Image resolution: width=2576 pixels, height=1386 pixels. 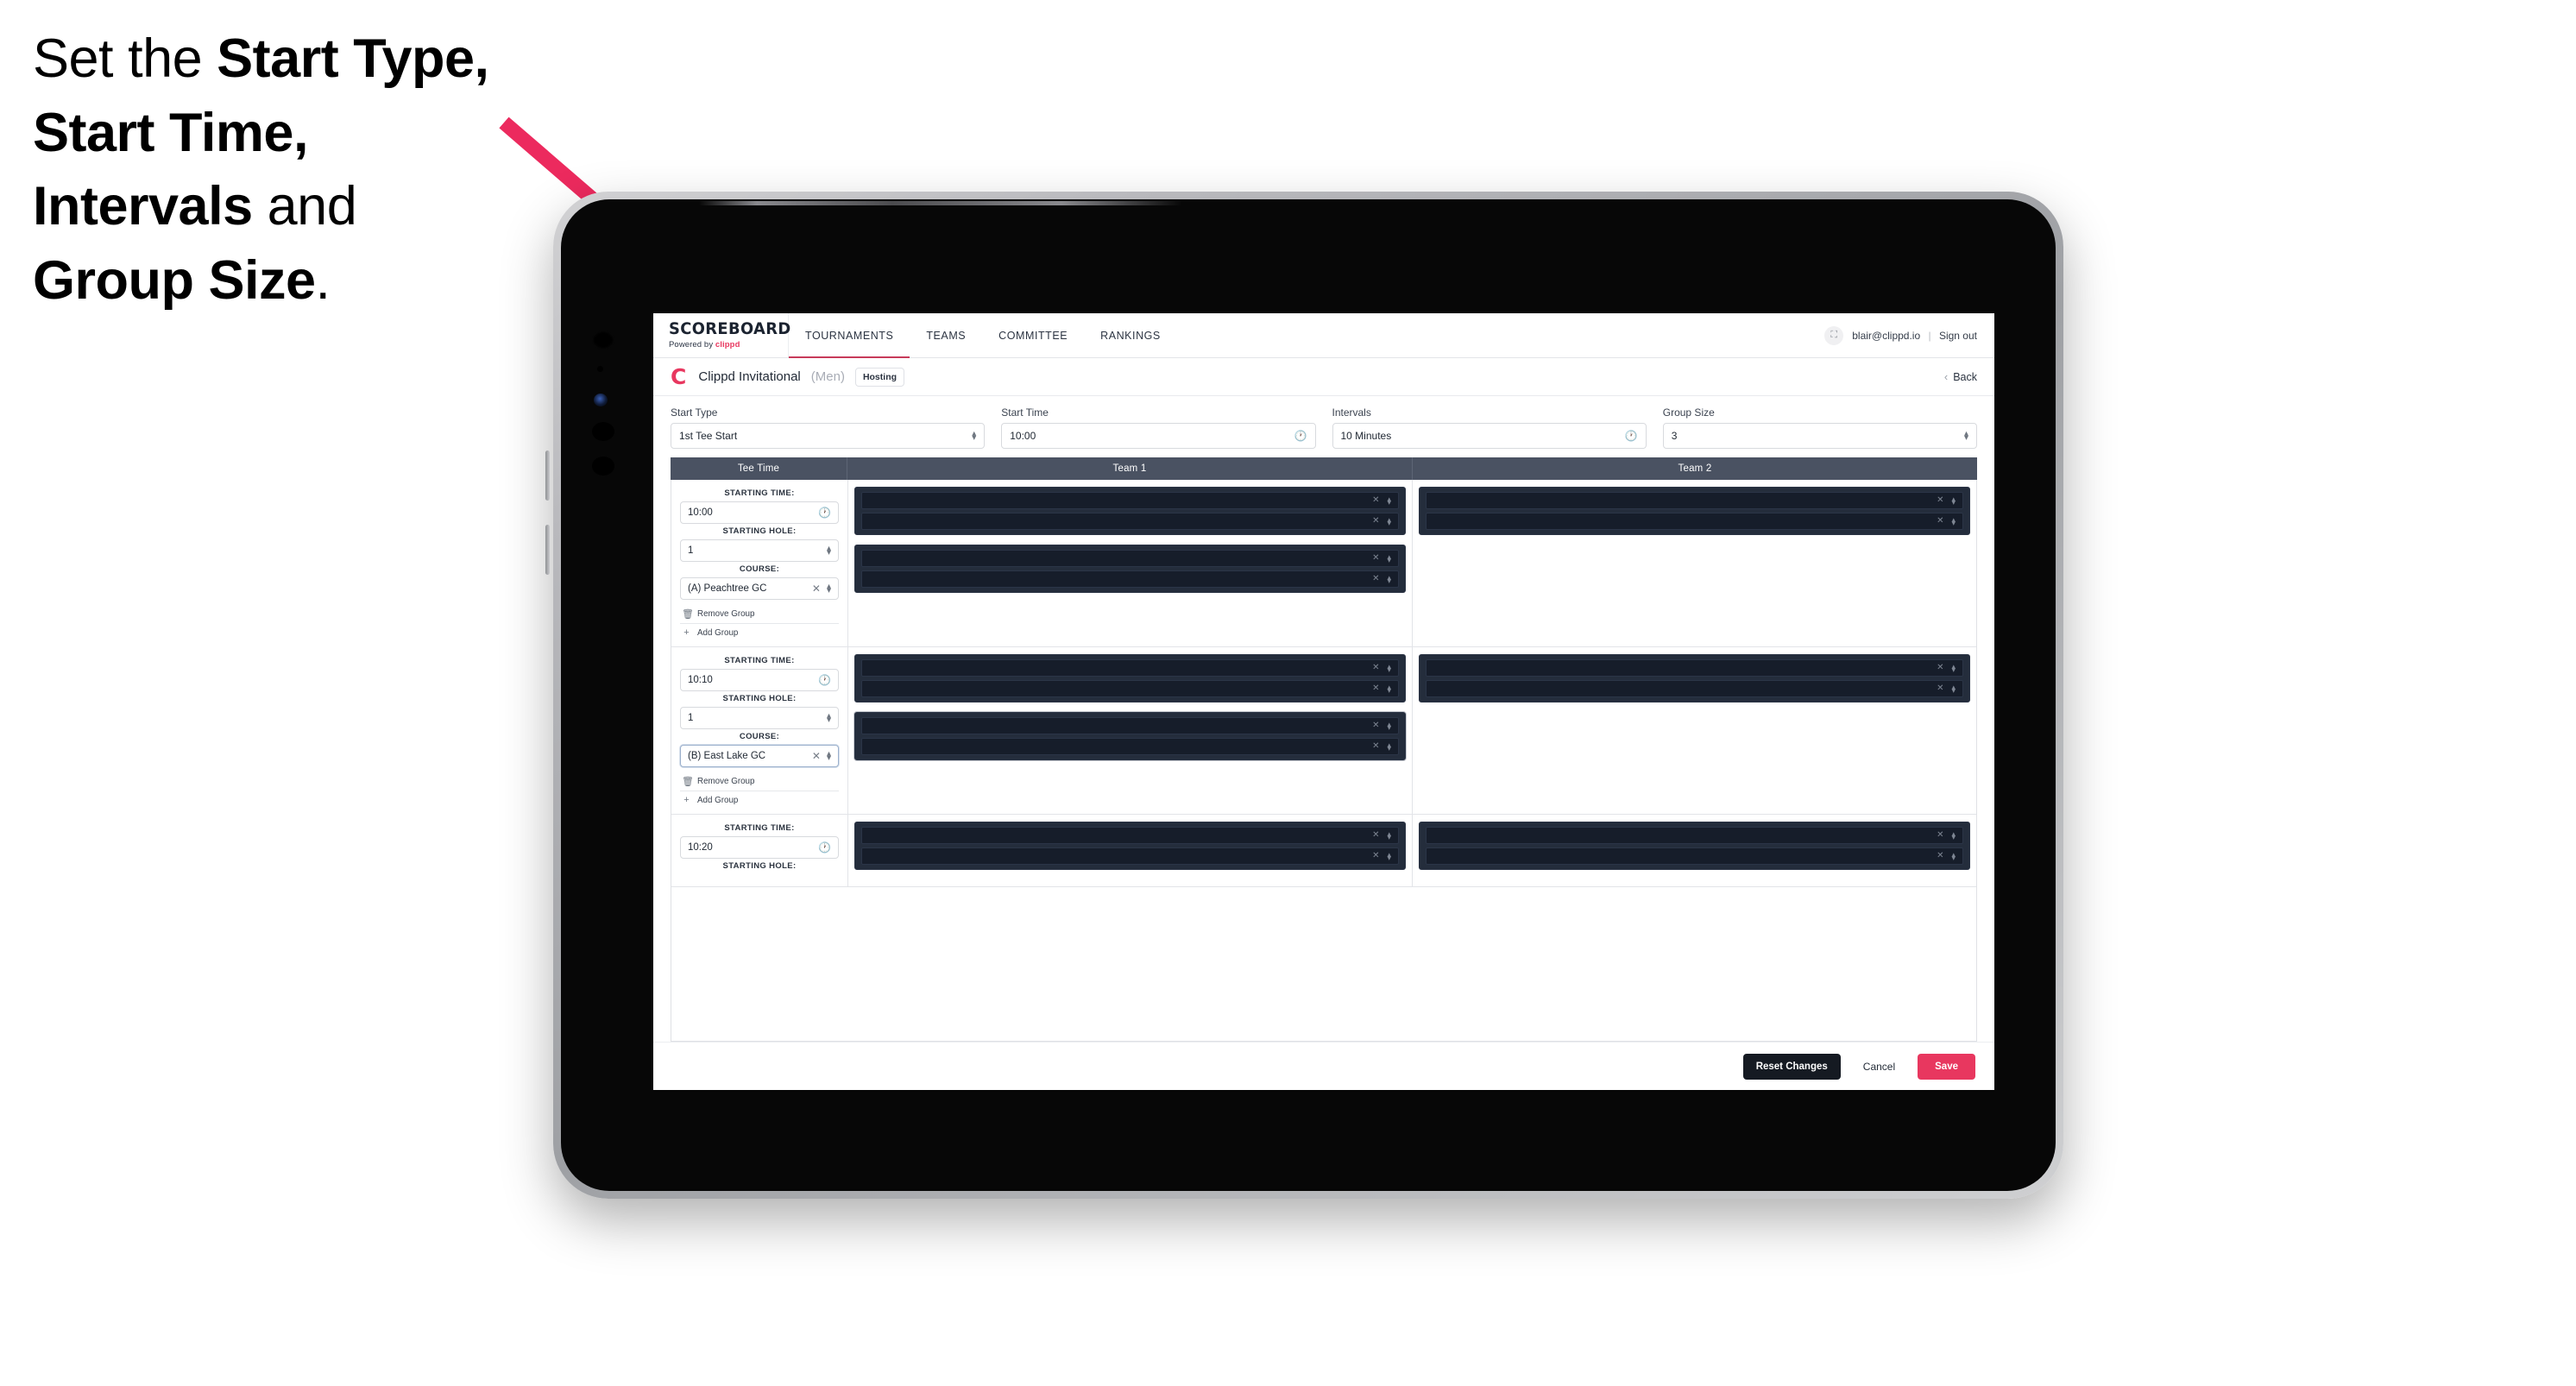 I want to click on starting-time-input: 10:00 🕐, so click(x=760, y=512).